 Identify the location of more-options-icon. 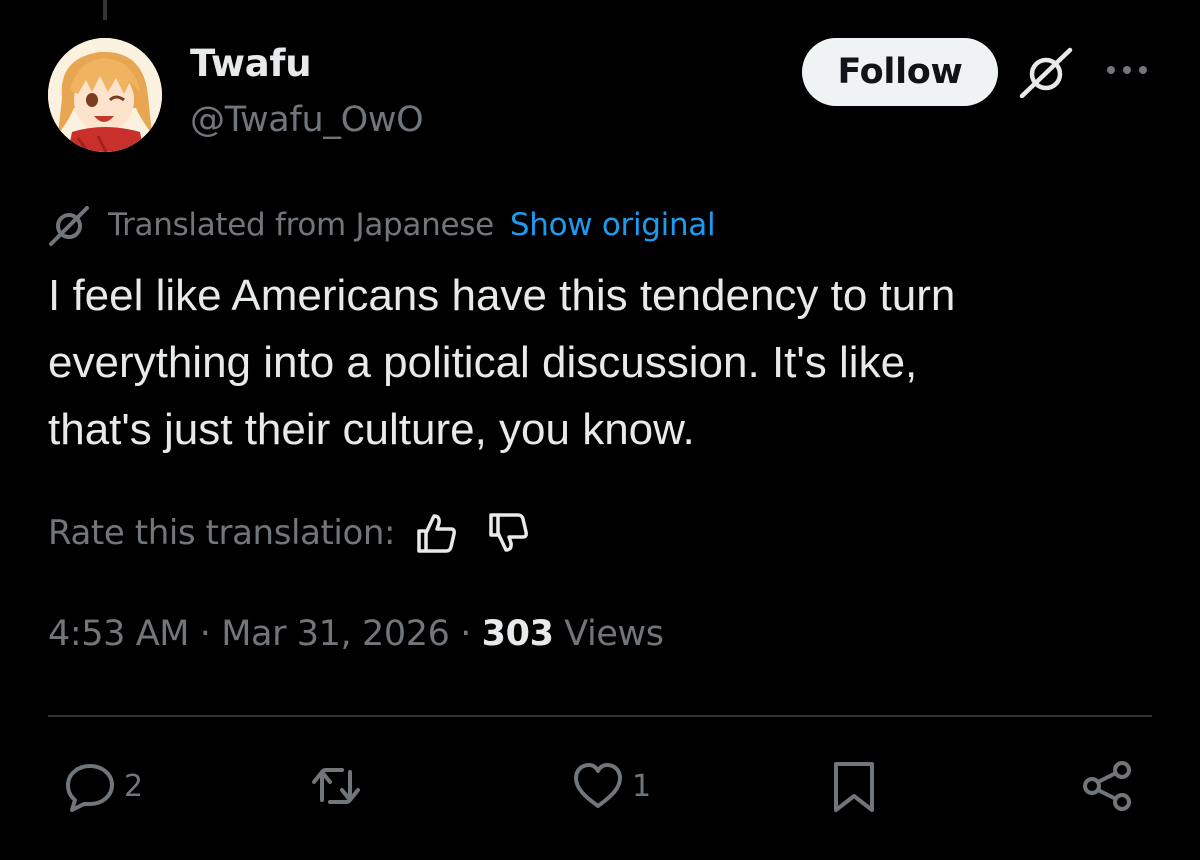
(1127, 70).